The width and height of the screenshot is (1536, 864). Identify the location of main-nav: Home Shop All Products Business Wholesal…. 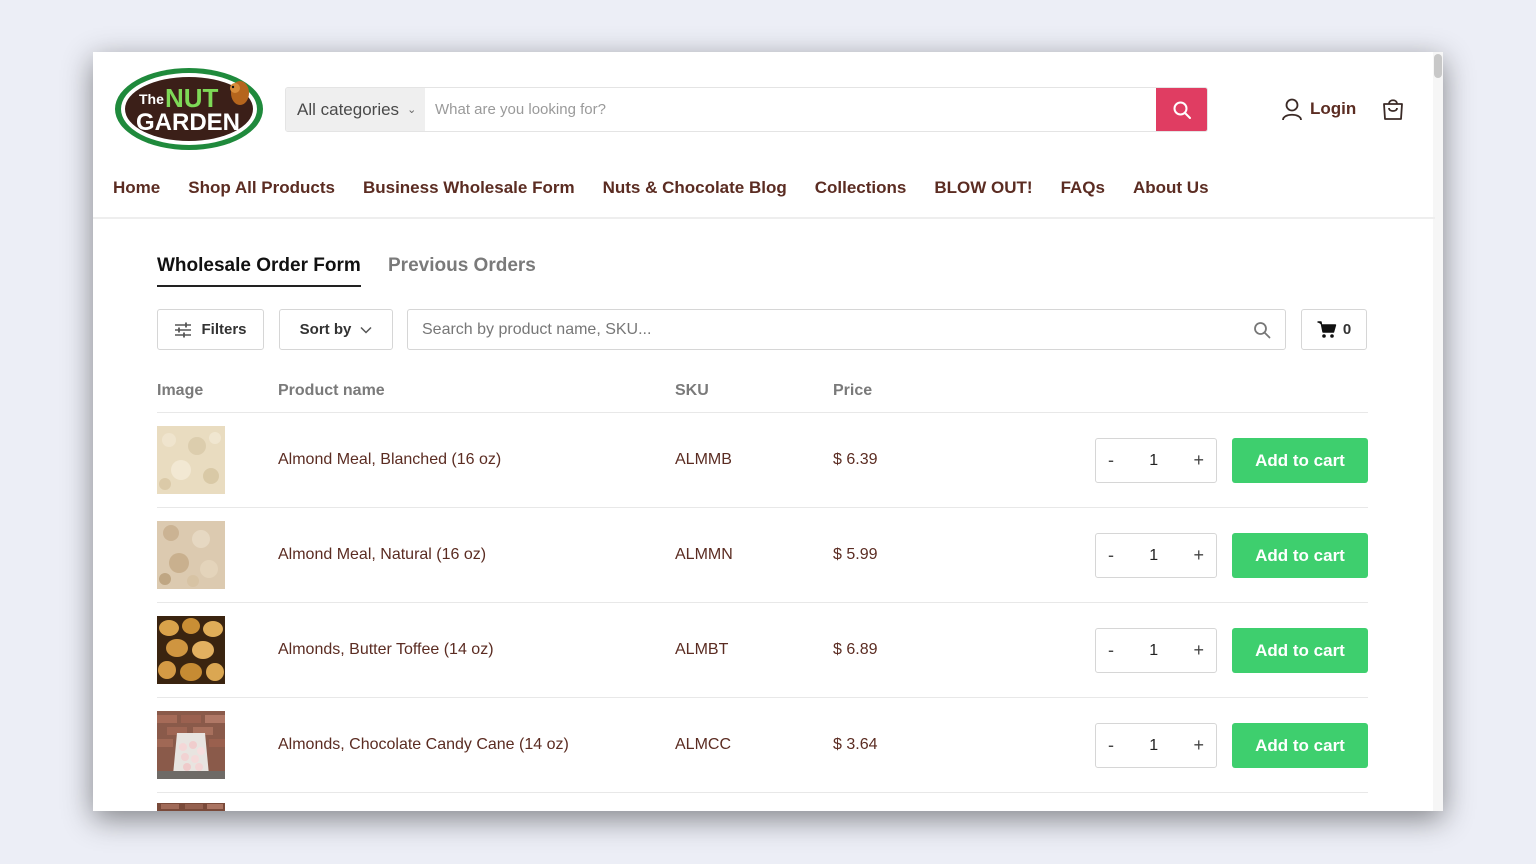
(661, 188).